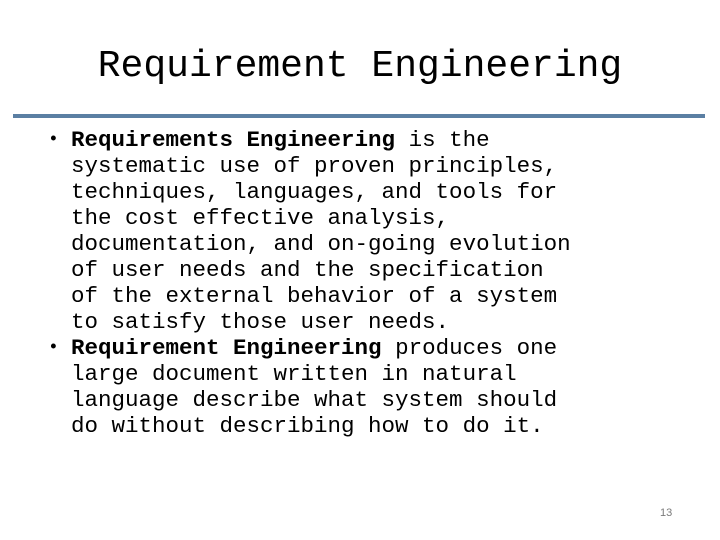 This screenshot has width=720, height=540. What do you see at coordinates (226, 348) in the screenshot?
I see `bullet-bold-term: Requirement Engineering` at bounding box center [226, 348].